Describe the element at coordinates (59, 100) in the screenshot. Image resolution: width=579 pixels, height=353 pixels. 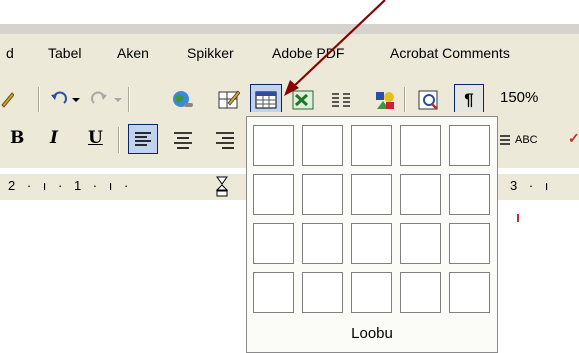
I see `undo-icon` at that location.